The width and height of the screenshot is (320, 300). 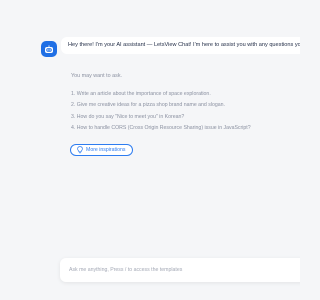 I want to click on more-inspirations-button: More inspirations, so click(x=101, y=150).